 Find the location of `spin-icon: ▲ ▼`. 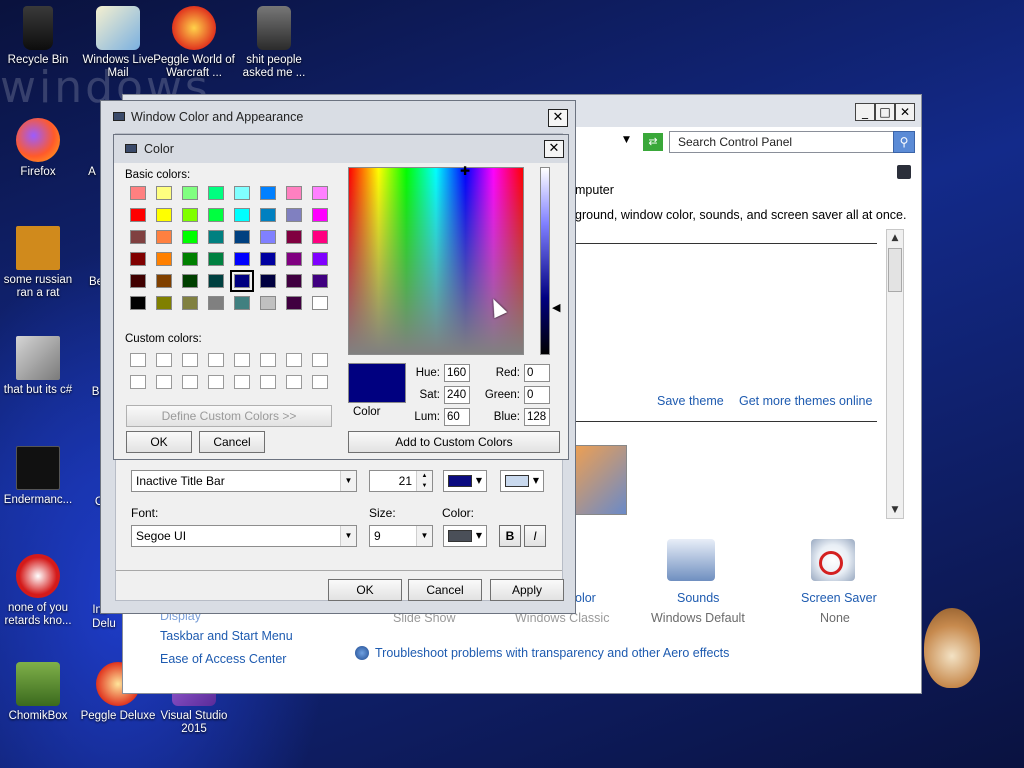

spin-icon: ▲ ▼ is located at coordinates (424, 481).